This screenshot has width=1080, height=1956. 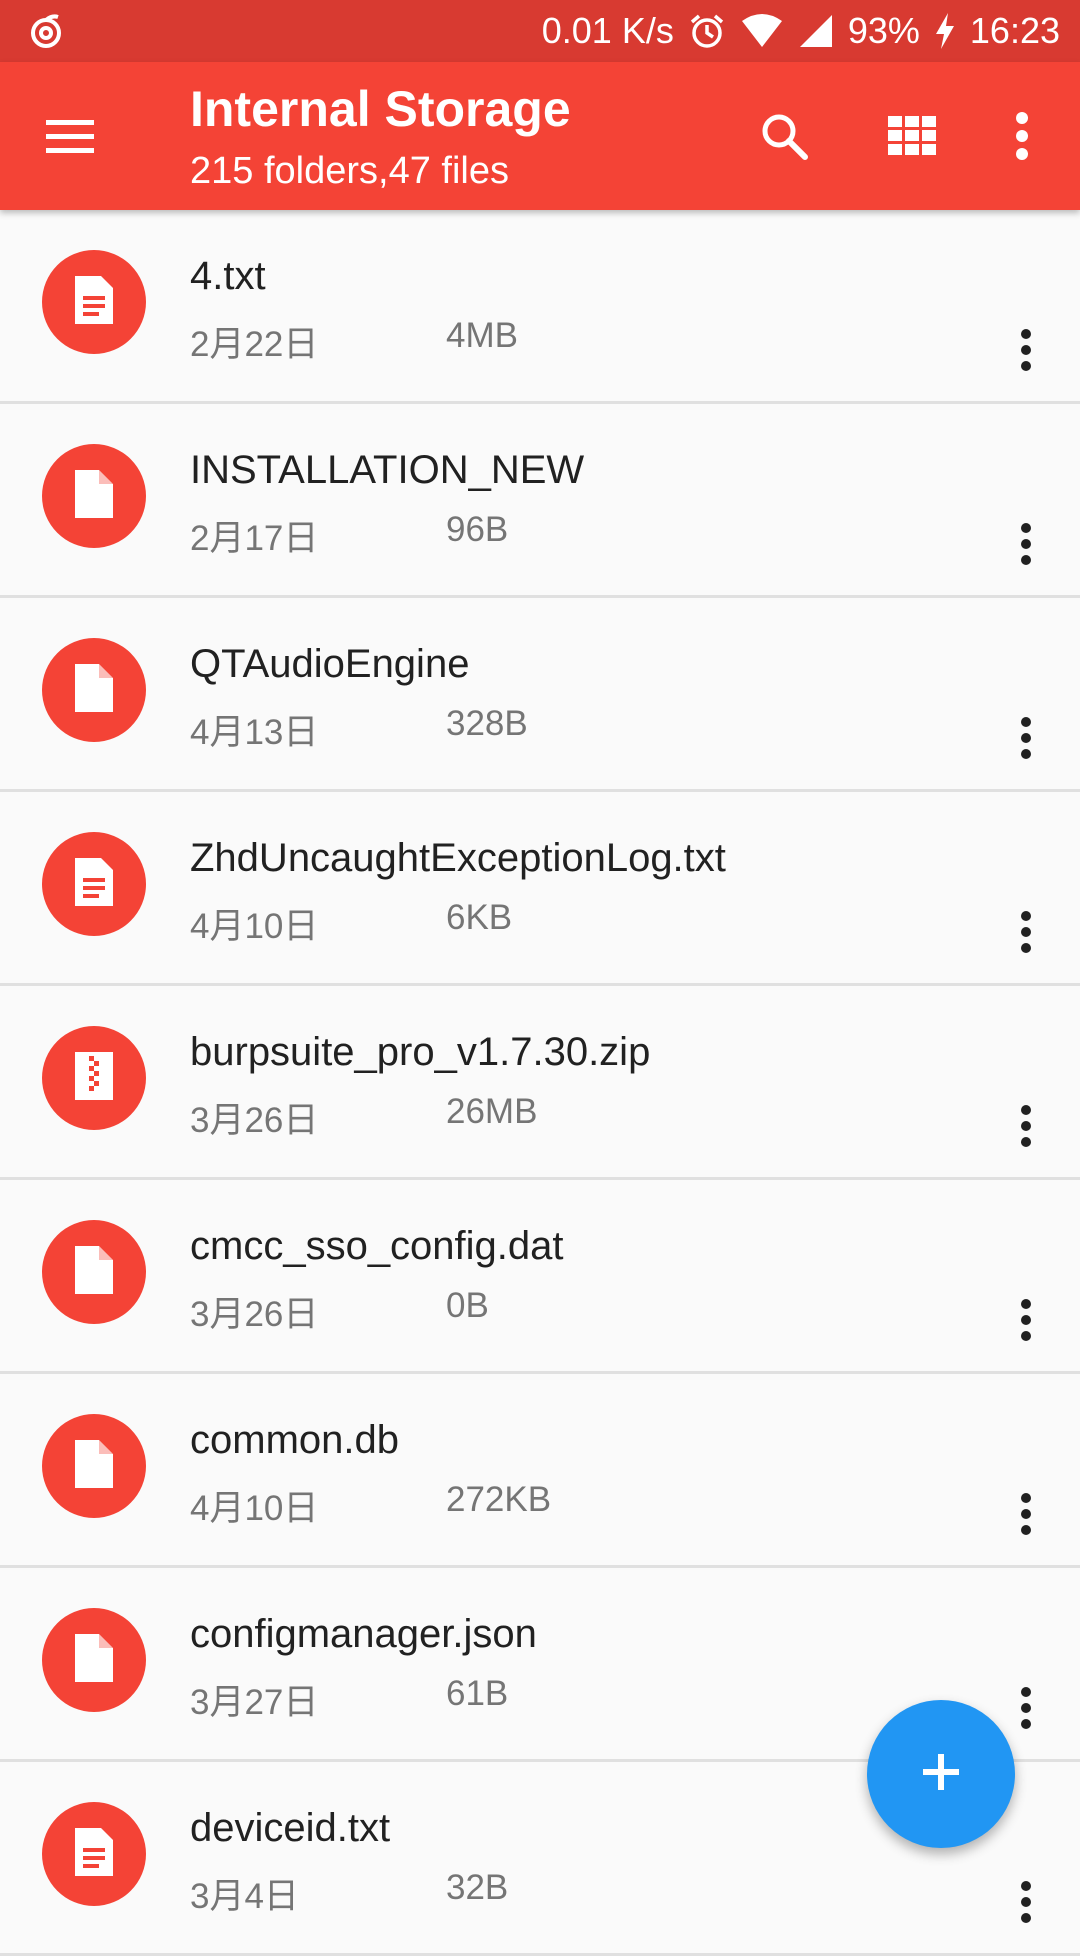 What do you see at coordinates (254, 344) in the screenshot?
I see `file-date: 2月22日` at bounding box center [254, 344].